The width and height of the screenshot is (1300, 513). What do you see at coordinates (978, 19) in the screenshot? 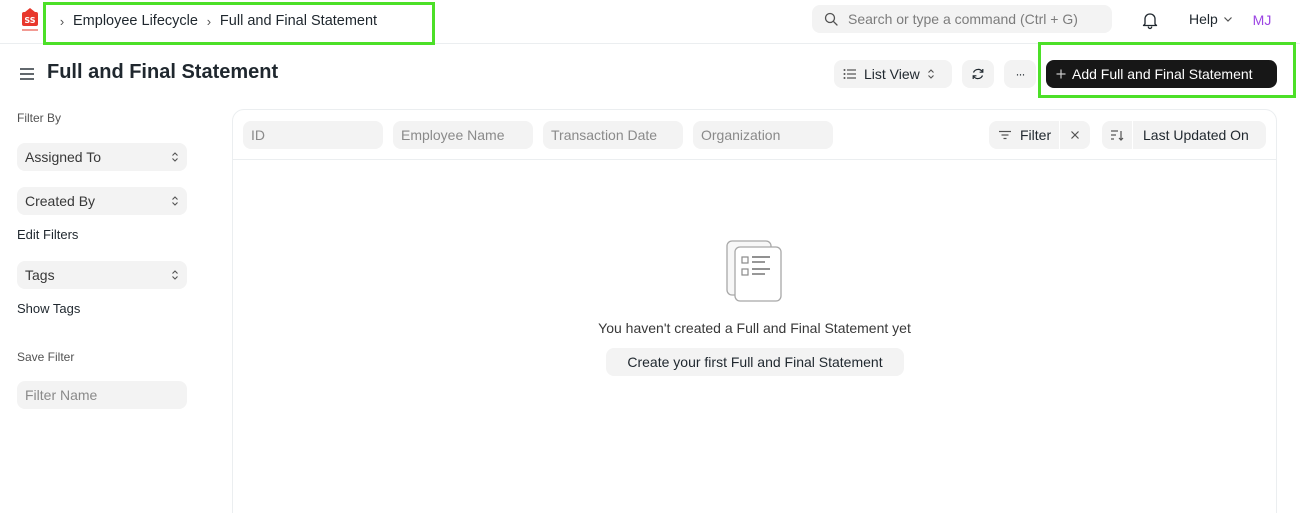
I see `search-input` at bounding box center [978, 19].